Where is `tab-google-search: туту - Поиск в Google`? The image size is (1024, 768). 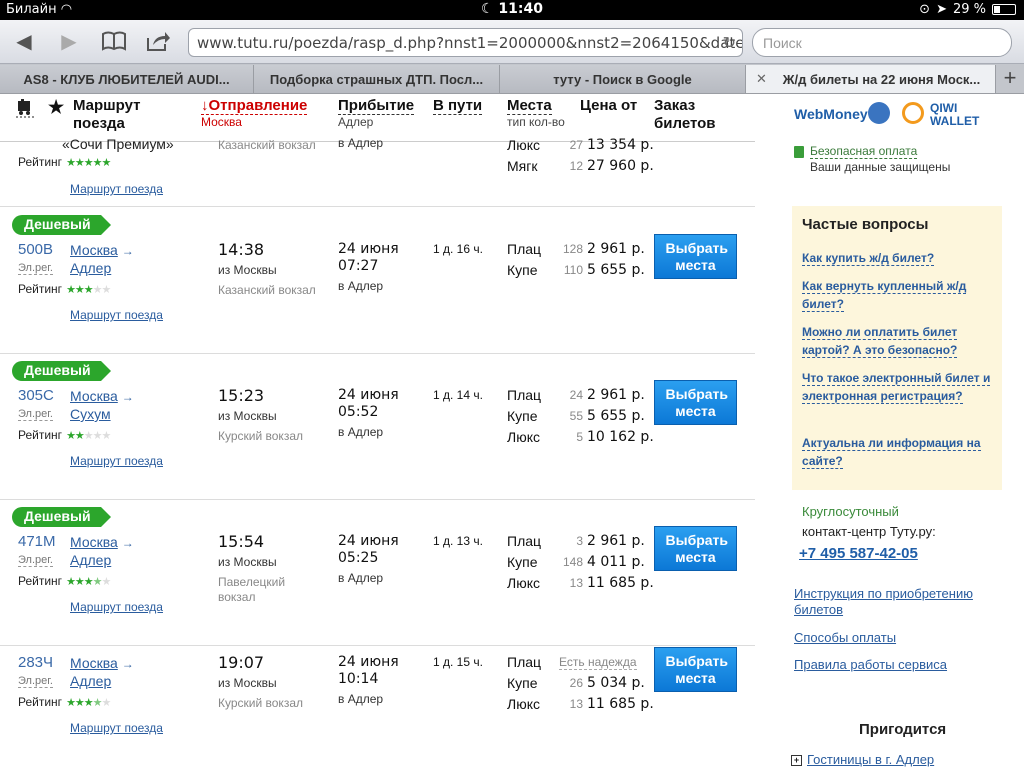
tab-google-search: туту - Поиск в Google is located at coordinates (623, 79).